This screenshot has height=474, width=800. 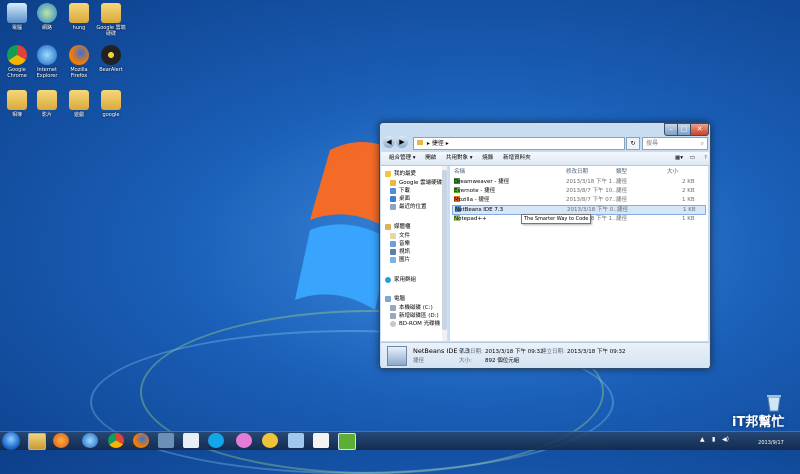 What do you see at coordinates (725, 439) in the screenshot?
I see `volume-tray-icon: ◀)` at bounding box center [725, 439].